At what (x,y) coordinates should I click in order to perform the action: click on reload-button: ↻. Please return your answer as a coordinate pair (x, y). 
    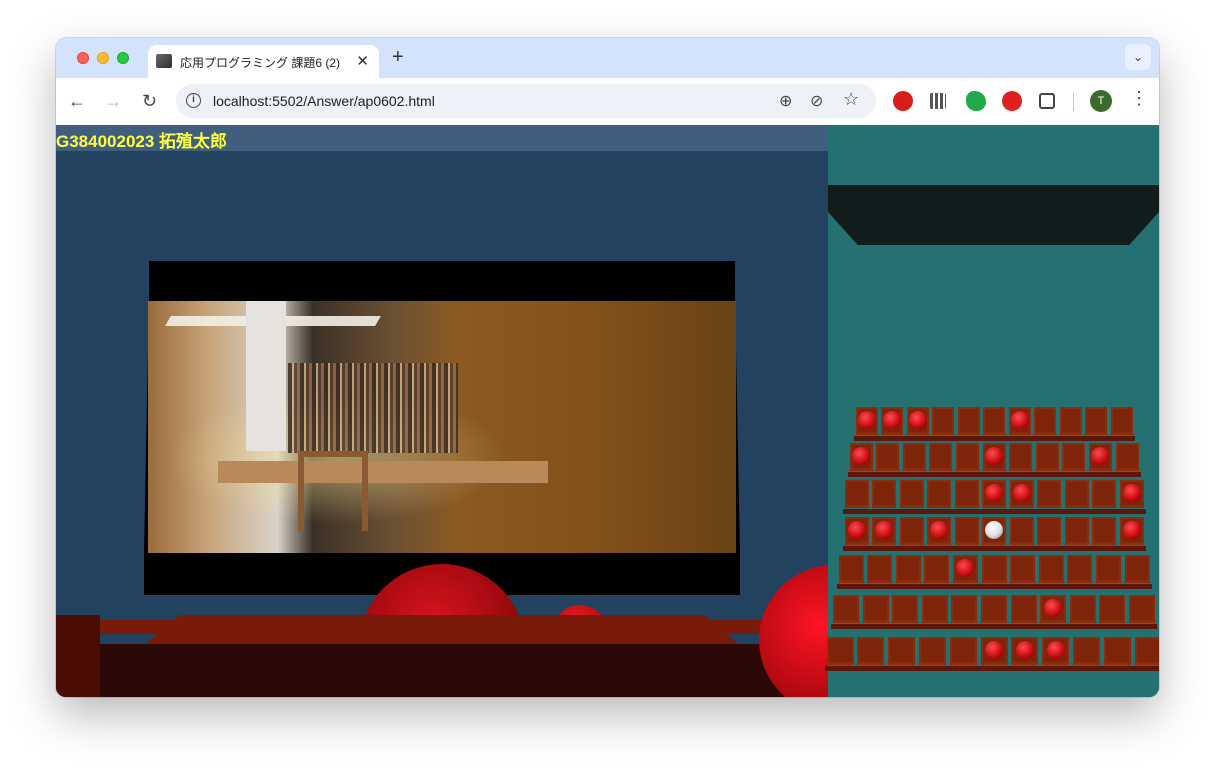
    Looking at the image, I should click on (149, 101).